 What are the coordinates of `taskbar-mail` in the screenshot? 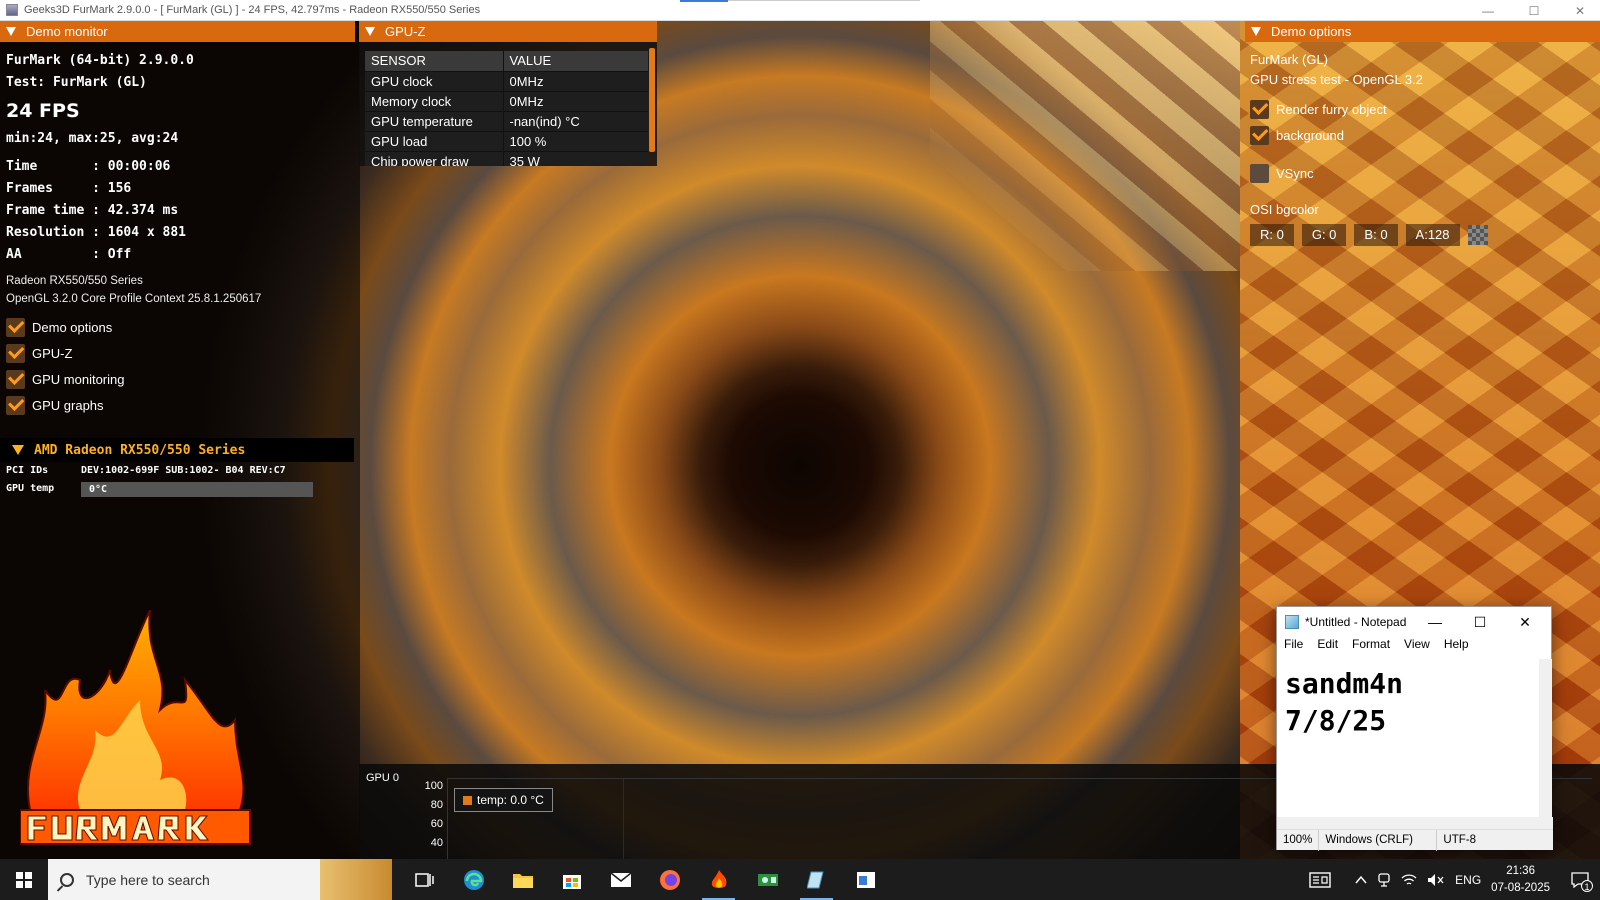 It's located at (620, 879).